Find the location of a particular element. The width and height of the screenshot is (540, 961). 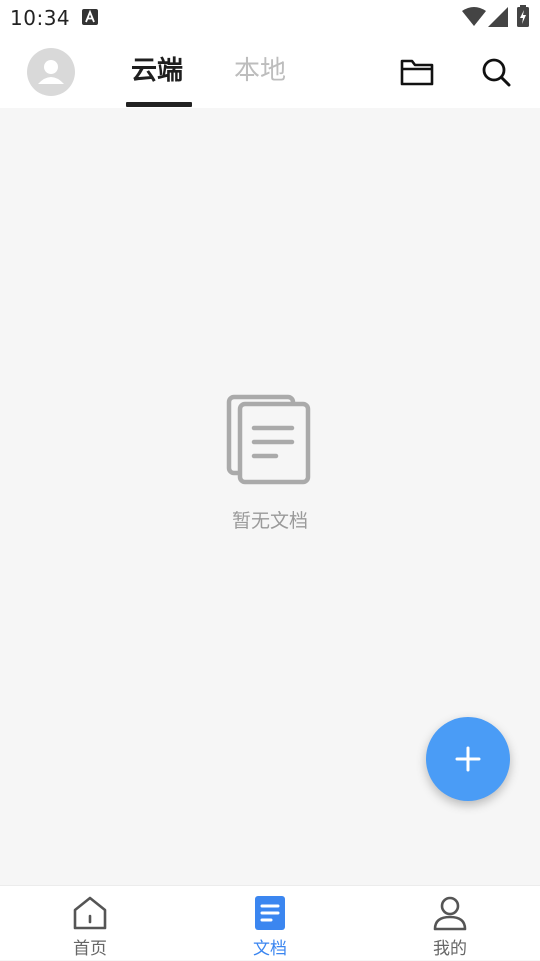

battery-icon is located at coordinates (523, 16).